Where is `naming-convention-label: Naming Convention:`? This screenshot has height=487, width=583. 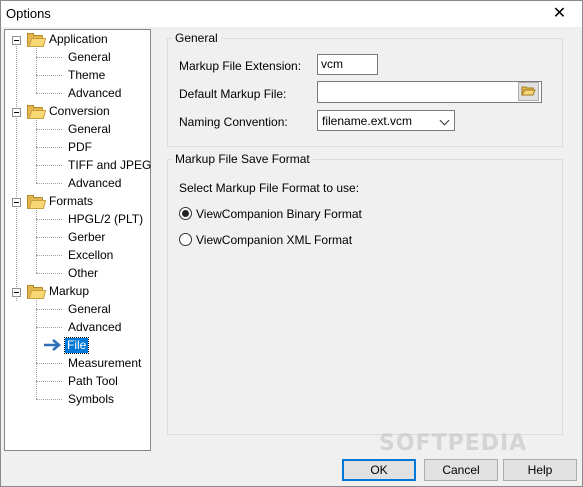 naming-convention-label: Naming Convention: is located at coordinates (233, 122).